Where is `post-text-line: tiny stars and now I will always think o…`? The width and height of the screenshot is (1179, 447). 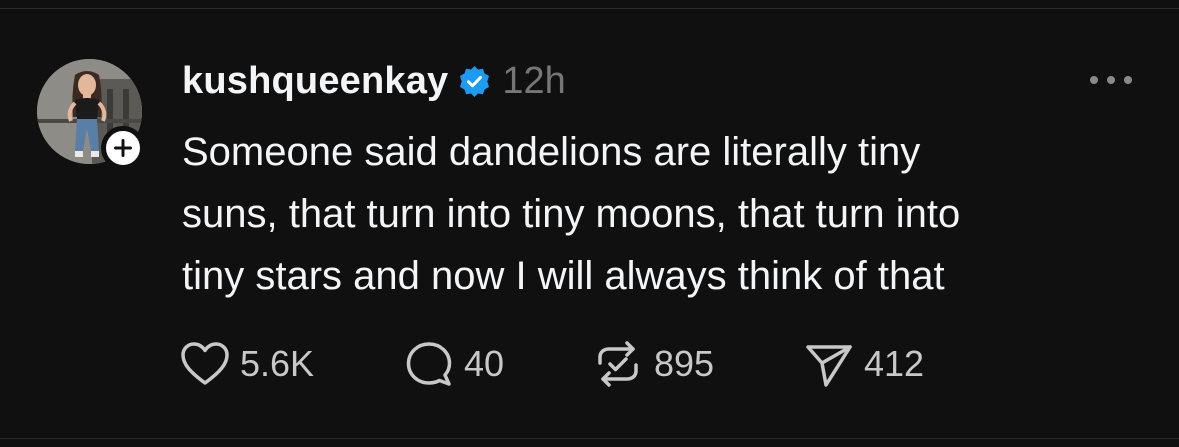 post-text-line: tiny stars and now I will always think o… is located at coordinates (563, 276).